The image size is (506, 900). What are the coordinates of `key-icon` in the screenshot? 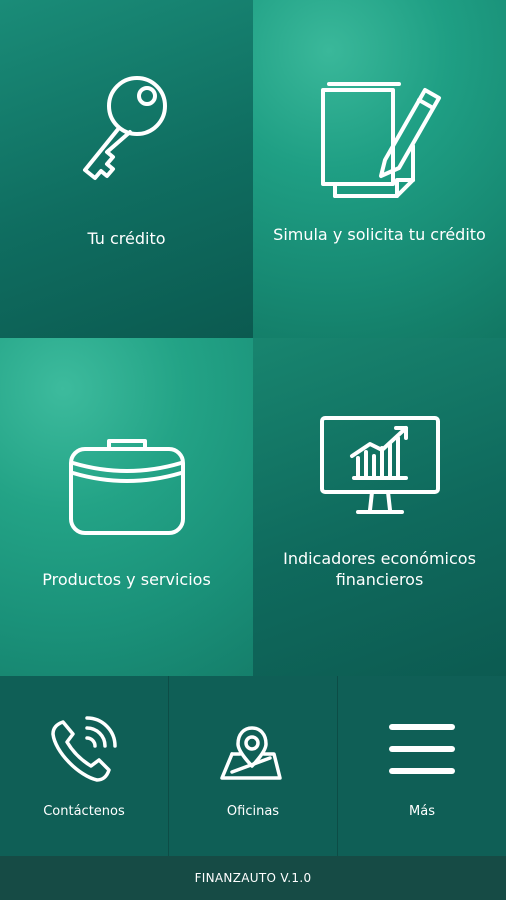 It's located at (127, 135).